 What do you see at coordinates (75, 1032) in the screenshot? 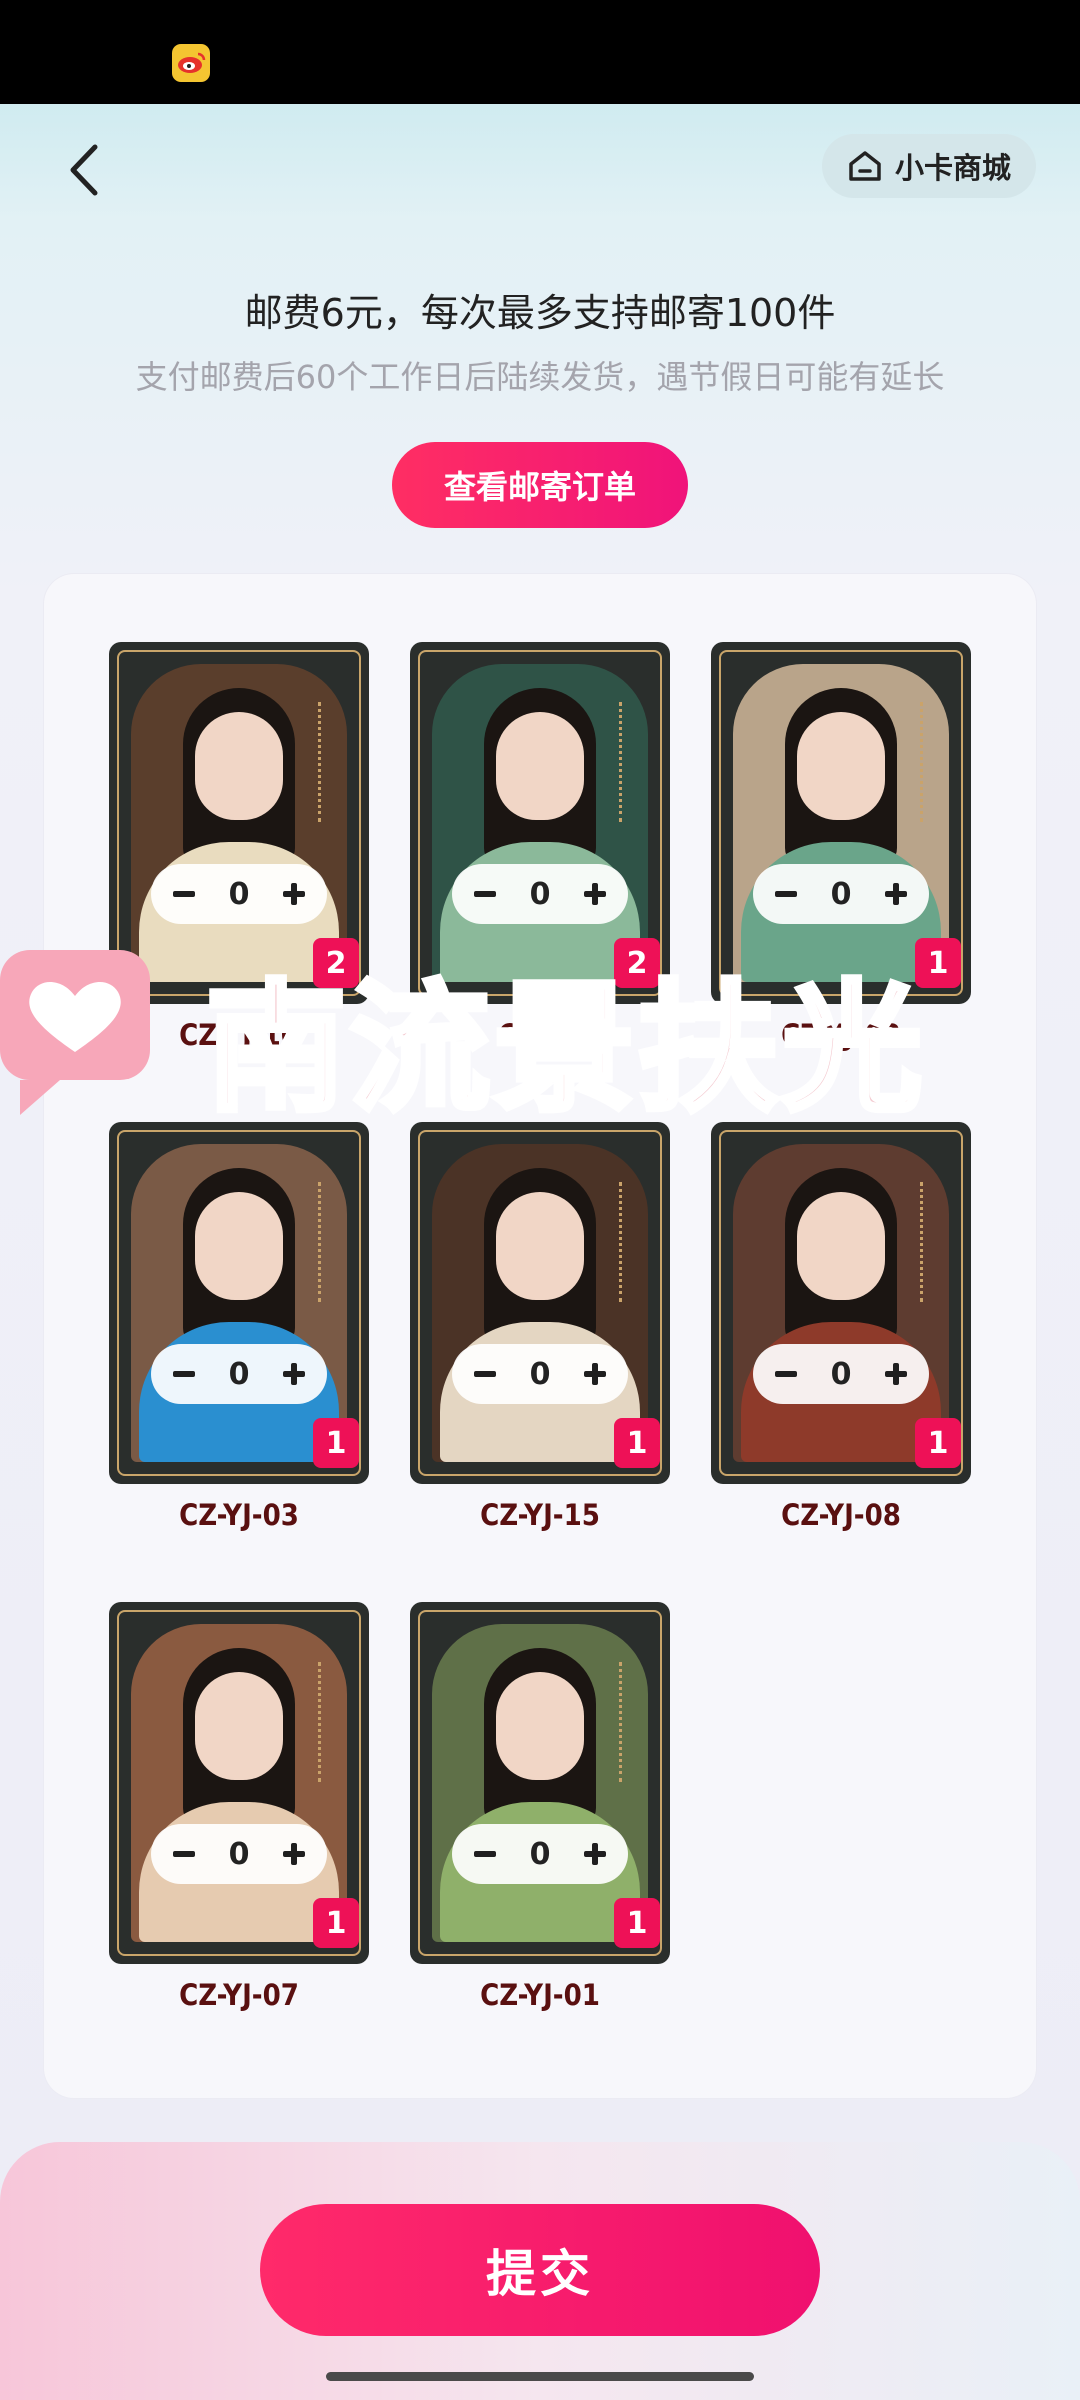
I see `heart-sticker-icon` at bounding box center [75, 1032].